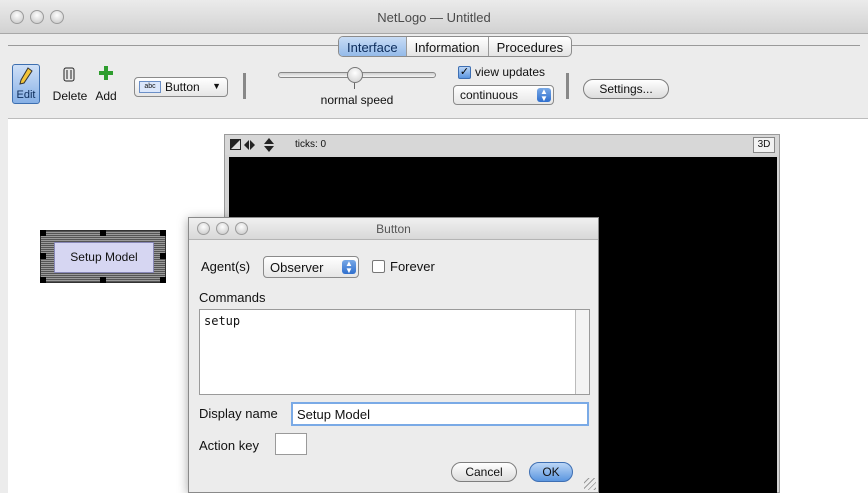  I want to click on tab-procedures: Procedures, so click(530, 46).